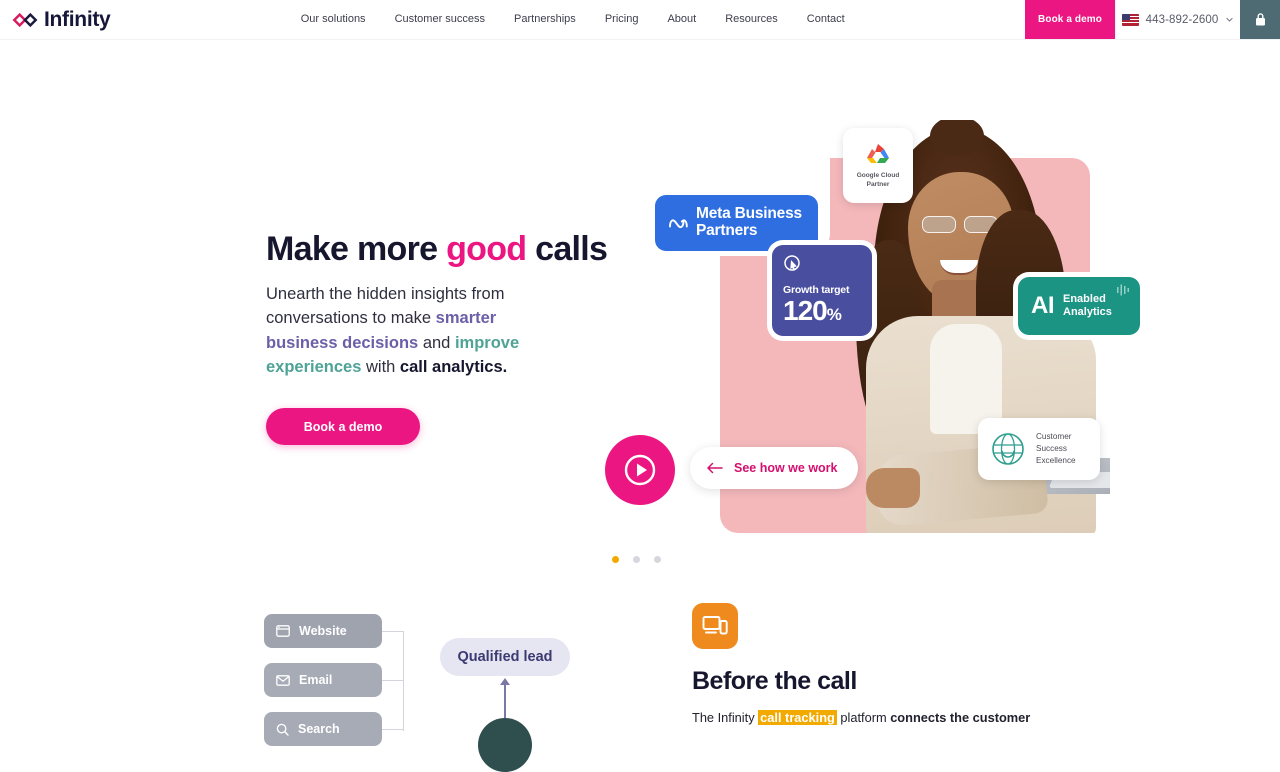  I want to click on brand-name: Infinity, so click(77, 19).